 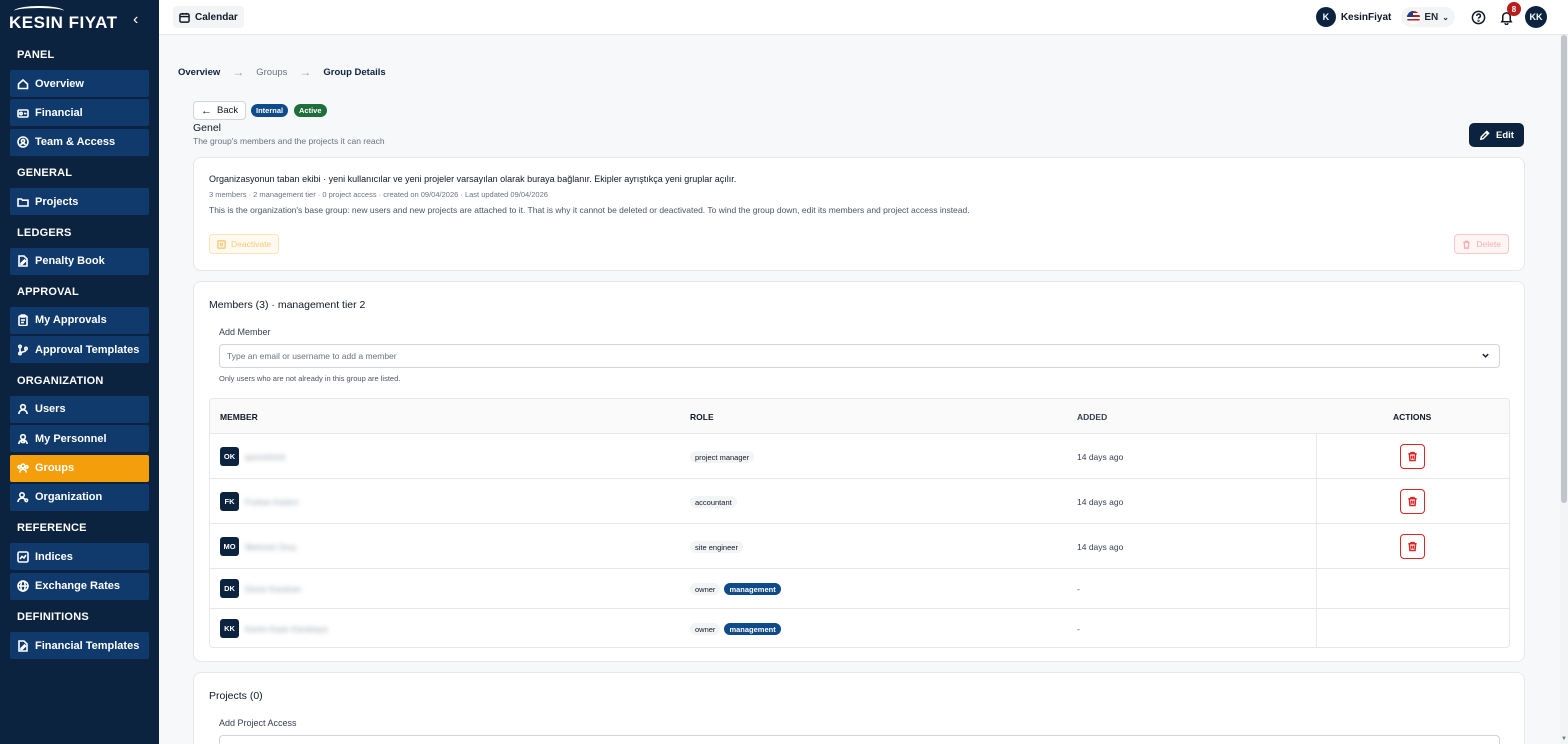 What do you see at coordinates (71, 438) in the screenshot?
I see `sidebar-item-label: My Personnel` at bounding box center [71, 438].